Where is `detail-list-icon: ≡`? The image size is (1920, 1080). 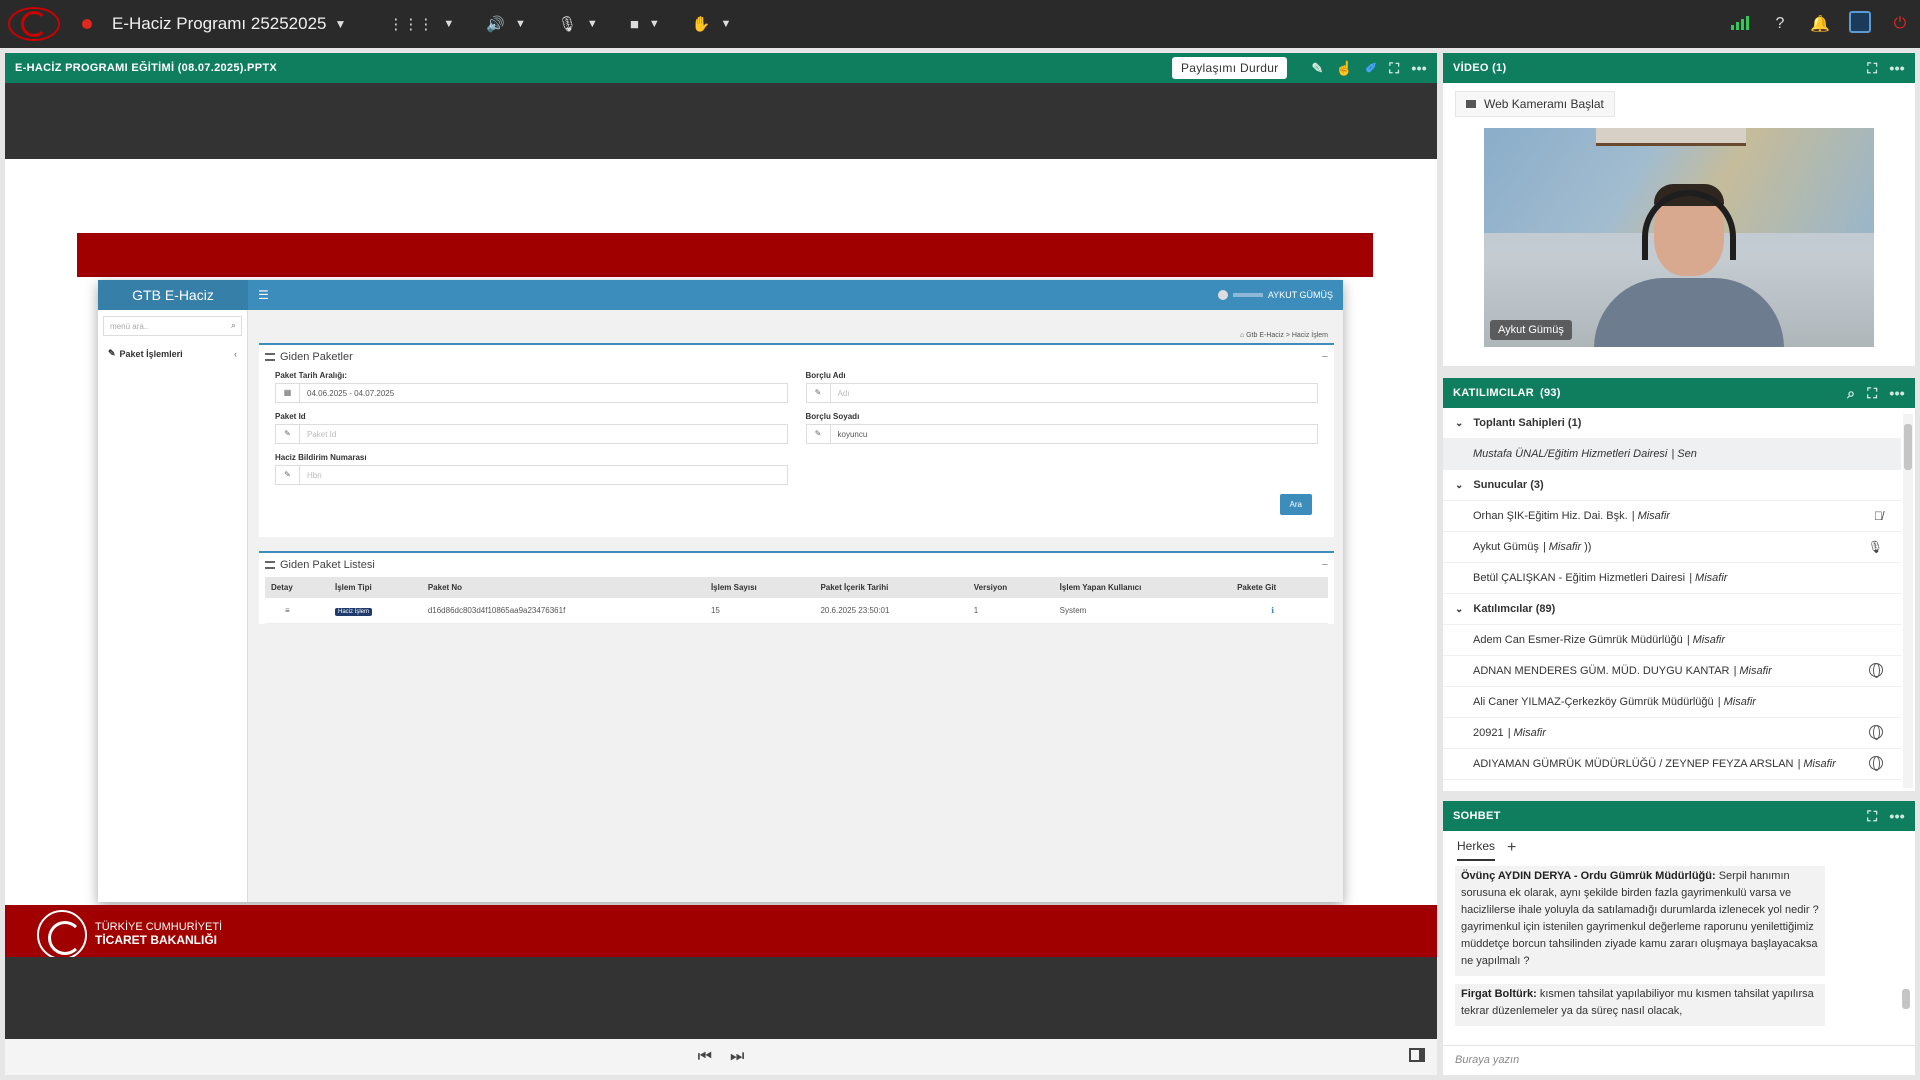 detail-list-icon: ≡ is located at coordinates (297, 611).